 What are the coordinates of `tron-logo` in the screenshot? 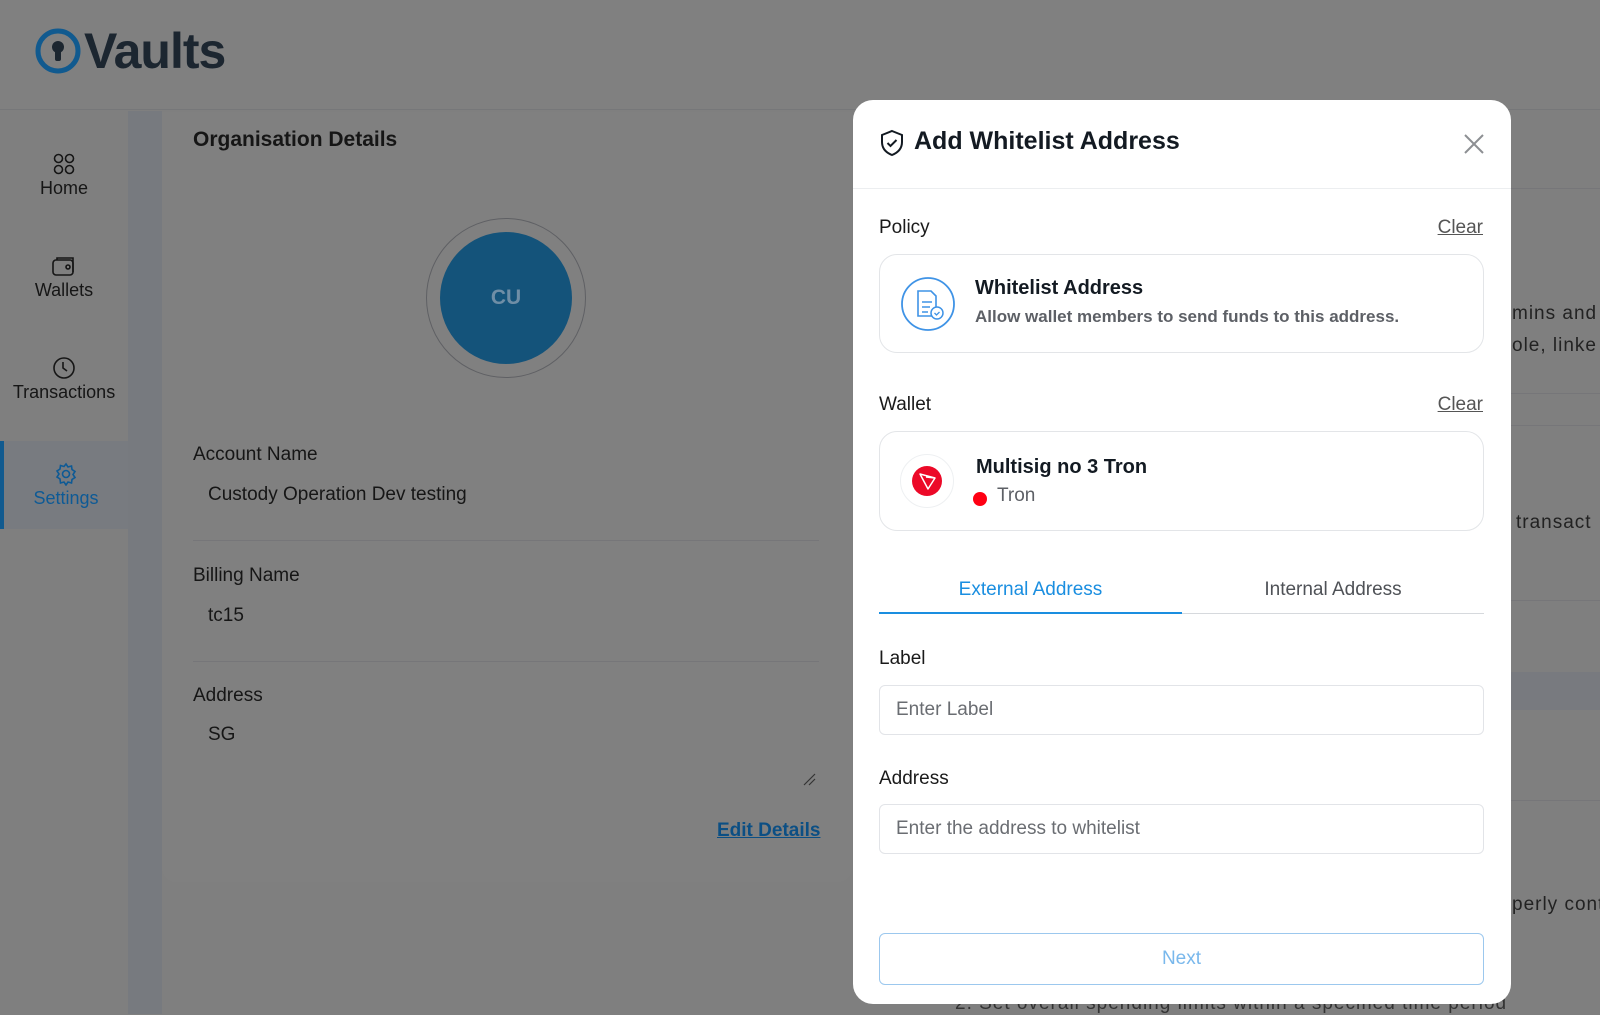 It's located at (927, 481).